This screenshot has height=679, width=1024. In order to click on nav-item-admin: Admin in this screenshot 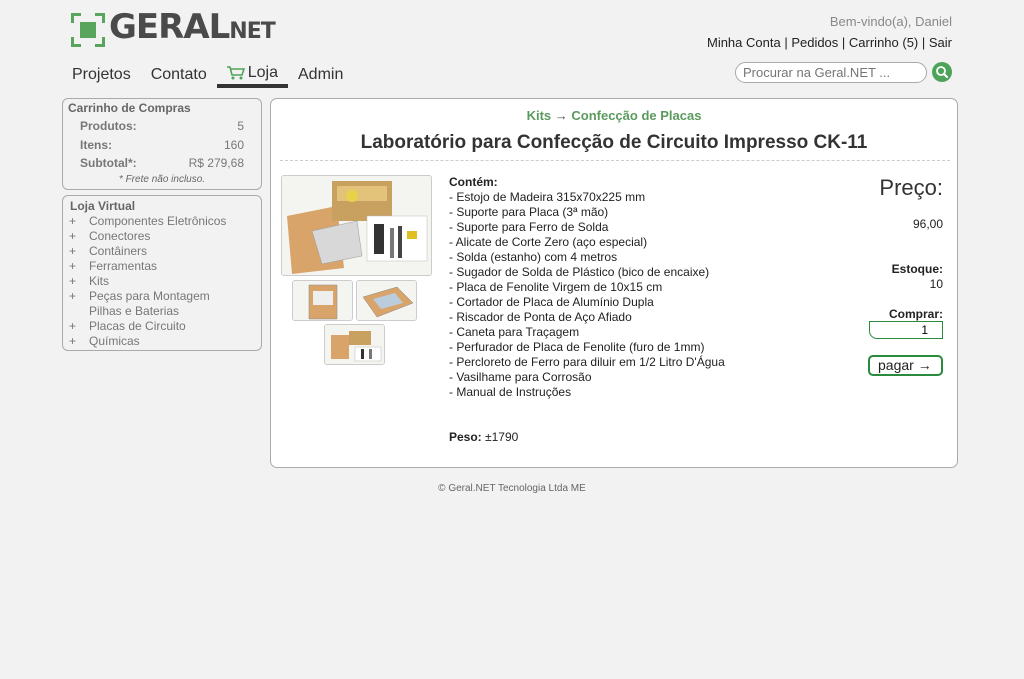, I will do `click(320, 75)`.